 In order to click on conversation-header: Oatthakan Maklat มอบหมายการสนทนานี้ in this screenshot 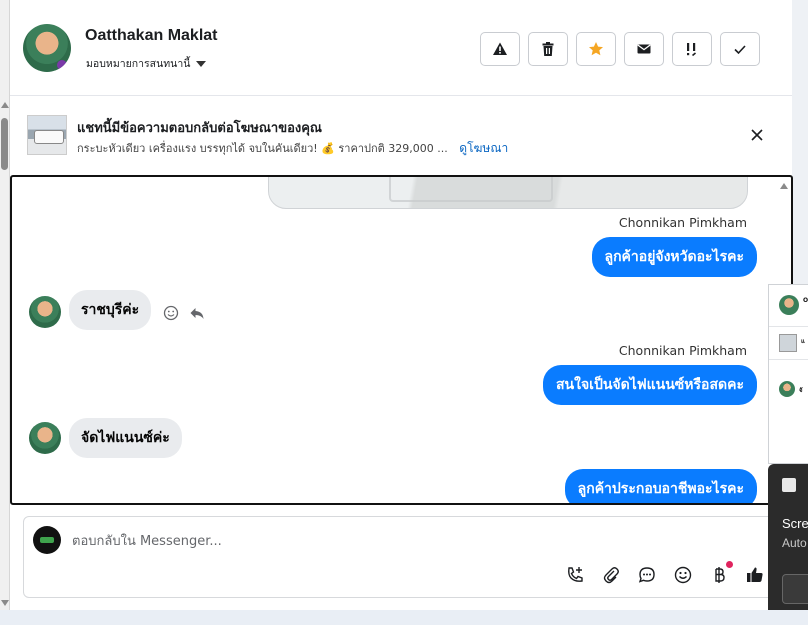, I will do `click(401, 48)`.